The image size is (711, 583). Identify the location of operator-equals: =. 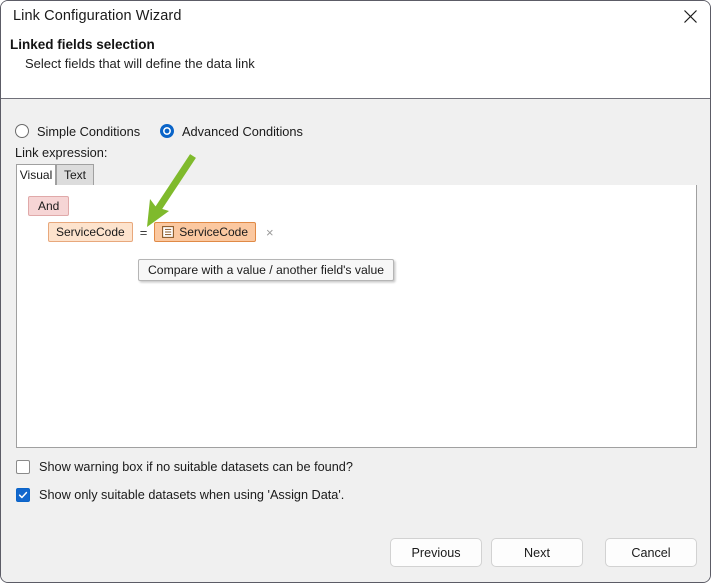
(144, 232).